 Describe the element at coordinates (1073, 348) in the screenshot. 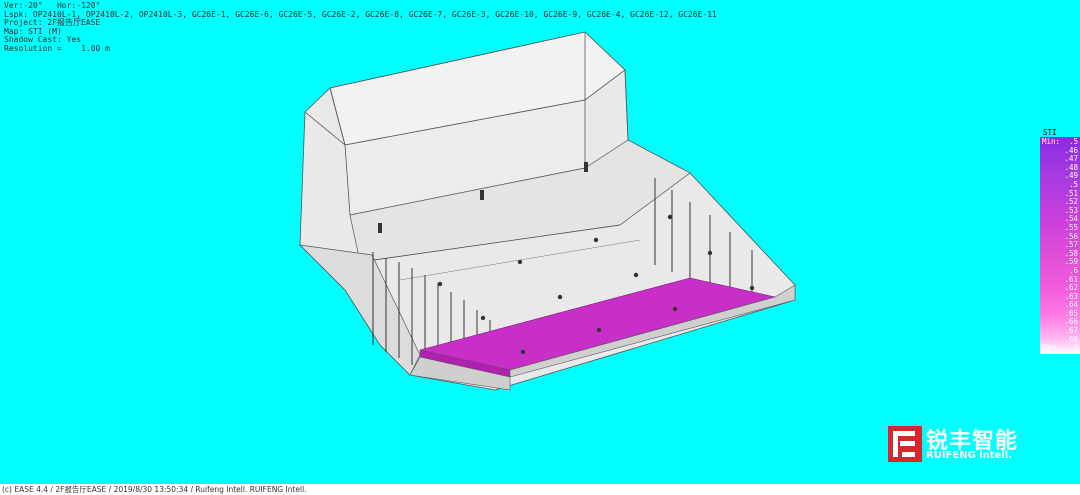

I see `legend-row-value: .6` at that location.